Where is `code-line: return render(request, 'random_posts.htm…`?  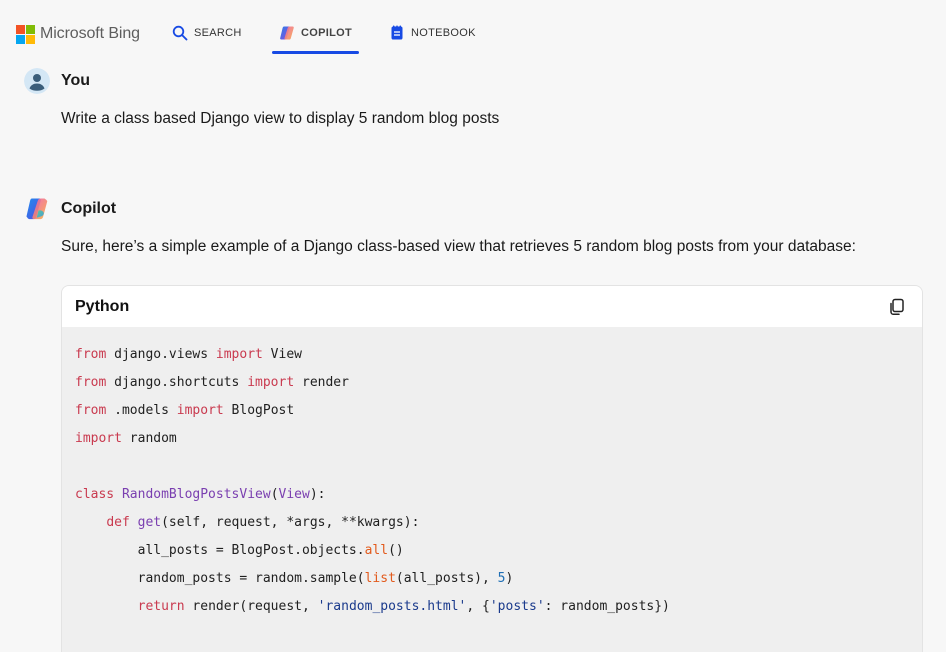
code-line: return render(request, 'random_posts.htm… is located at coordinates (403, 606).